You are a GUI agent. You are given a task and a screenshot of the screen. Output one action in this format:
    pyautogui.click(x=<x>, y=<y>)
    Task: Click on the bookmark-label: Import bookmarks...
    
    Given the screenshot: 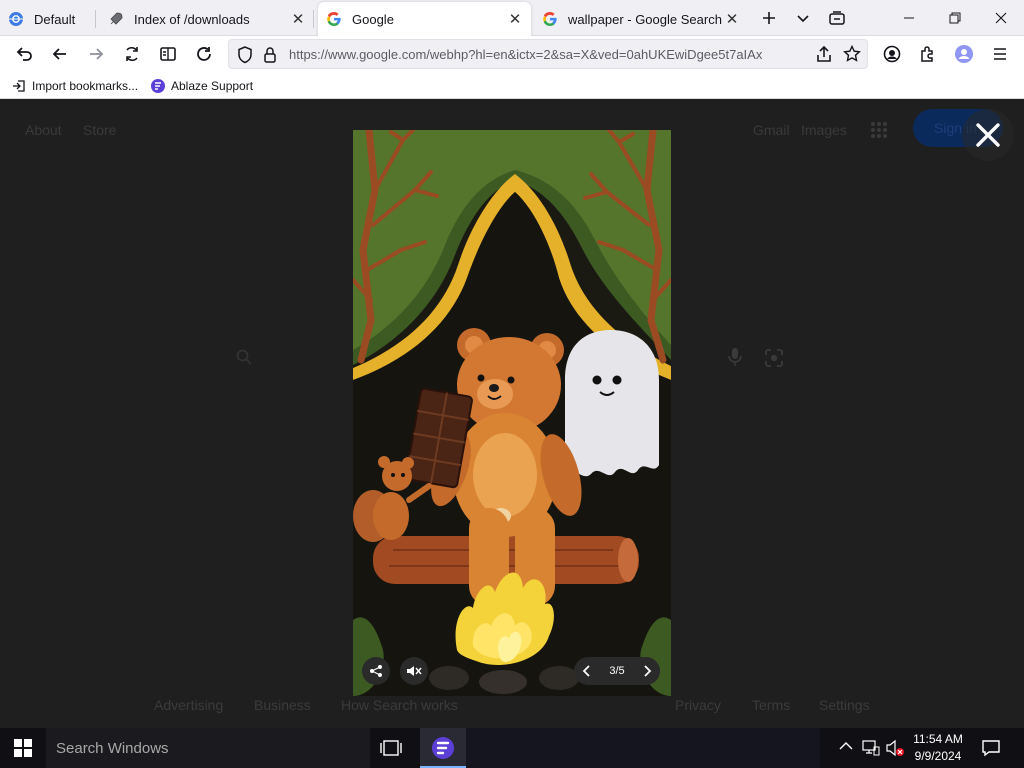 What is the action you would take?
    pyautogui.click(x=85, y=86)
    